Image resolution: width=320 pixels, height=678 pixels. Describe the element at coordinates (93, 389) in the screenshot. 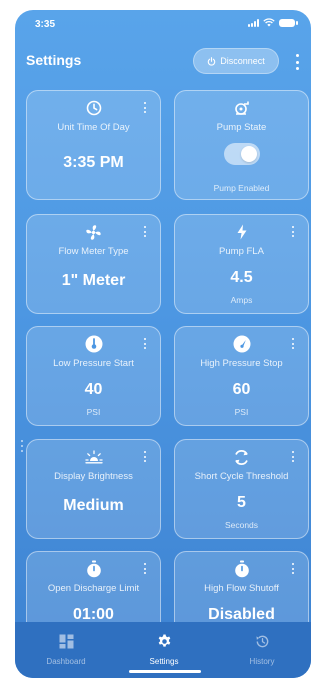

I see `card-value: 40` at that location.